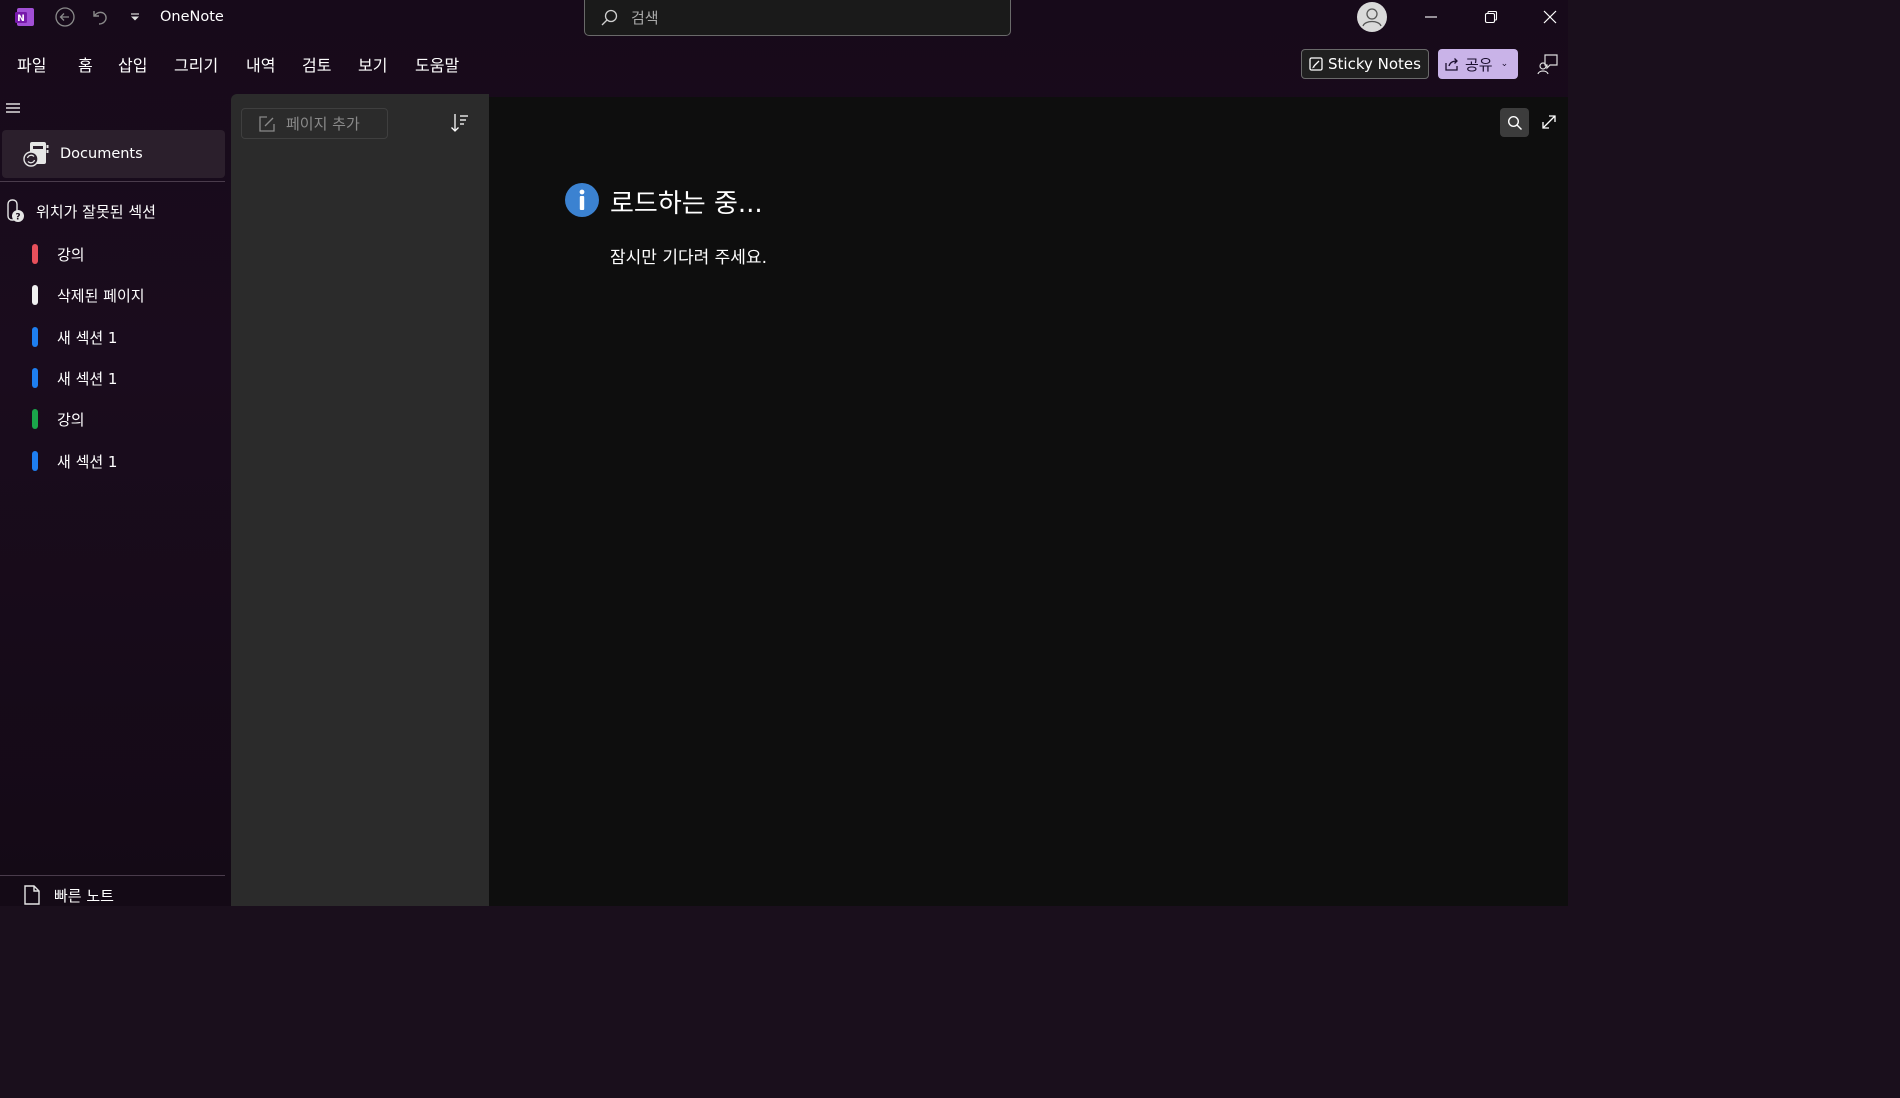 Image resolution: width=1900 pixels, height=1098 pixels. I want to click on minimize-icon, so click(1431, 17).